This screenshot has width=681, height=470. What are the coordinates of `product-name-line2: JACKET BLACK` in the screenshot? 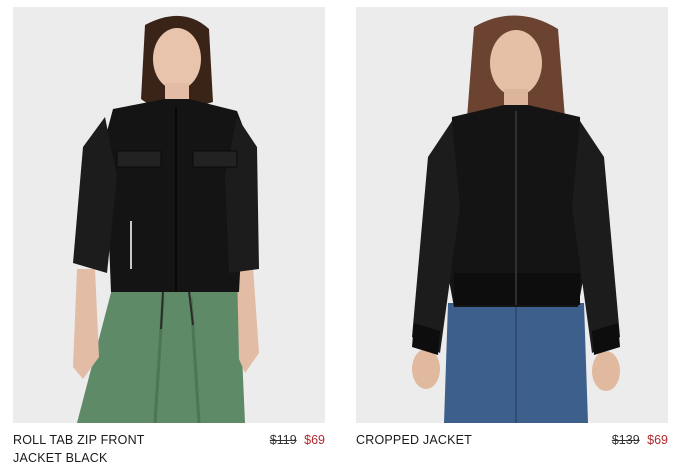 It's located at (60, 458).